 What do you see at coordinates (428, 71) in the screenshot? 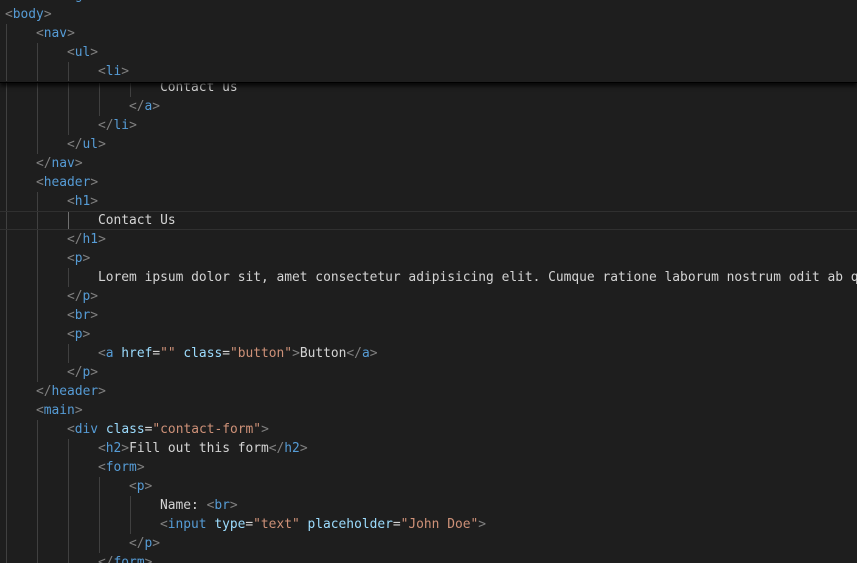
I see `code-line: <li>` at bounding box center [428, 71].